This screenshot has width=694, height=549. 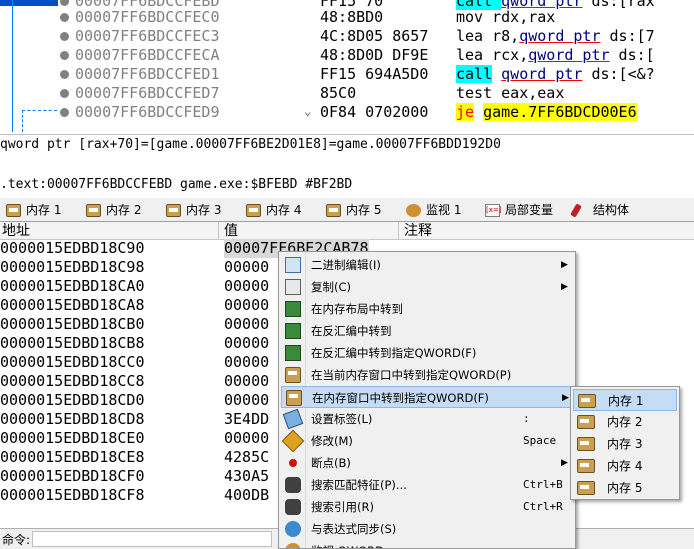 I want to click on binoculars-icon, so click(x=293, y=507).